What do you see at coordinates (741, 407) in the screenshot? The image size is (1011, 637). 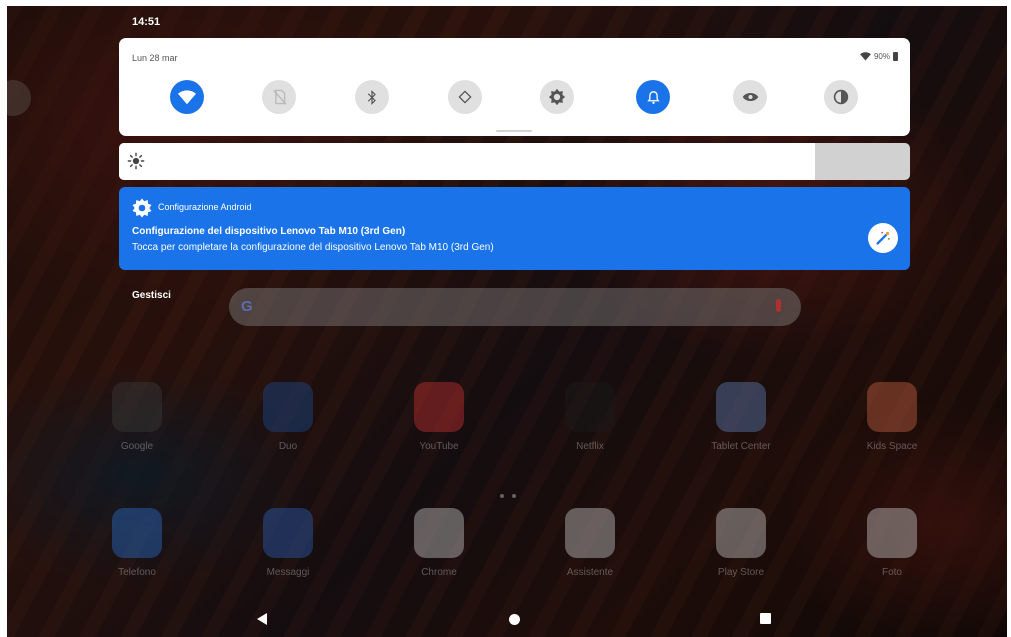 I see `tablet-center-icon` at bounding box center [741, 407].